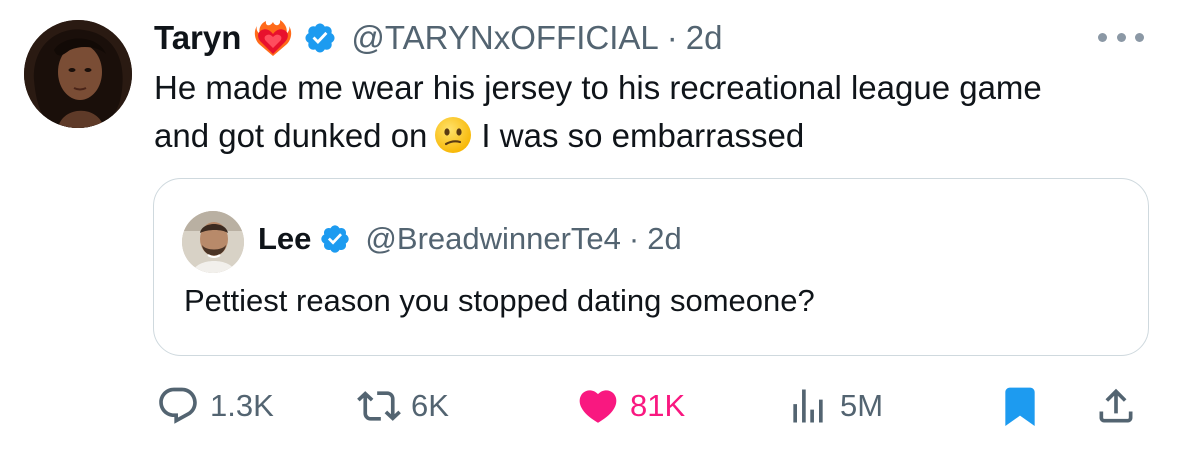  What do you see at coordinates (834, 406) in the screenshot?
I see `views-button: 5M` at bounding box center [834, 406].